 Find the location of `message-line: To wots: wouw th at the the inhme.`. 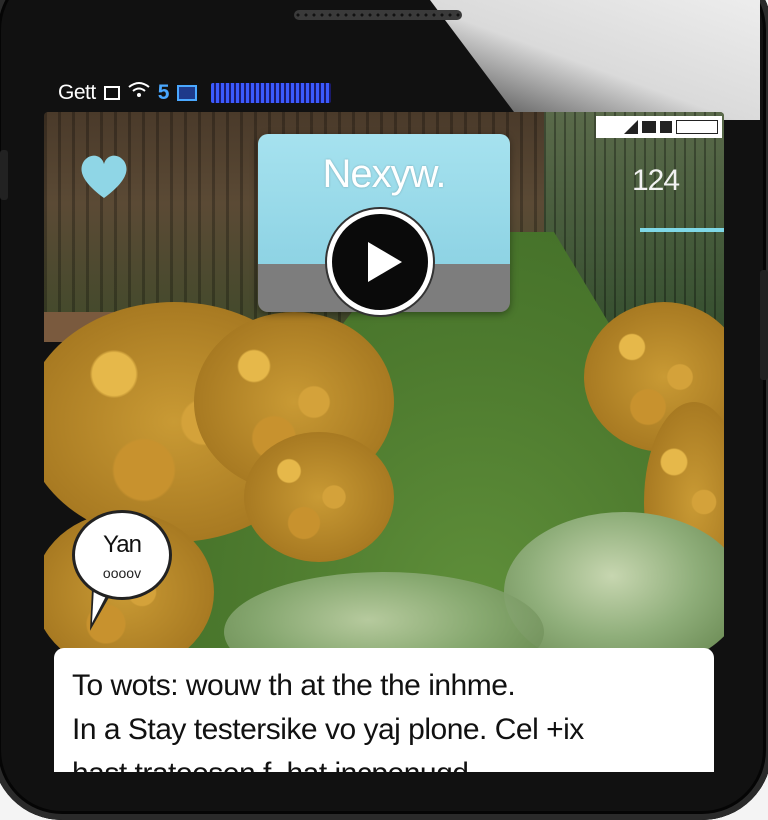

message-line: To wots: wouw th at the the inhme. is located at coordinates (294, 685).